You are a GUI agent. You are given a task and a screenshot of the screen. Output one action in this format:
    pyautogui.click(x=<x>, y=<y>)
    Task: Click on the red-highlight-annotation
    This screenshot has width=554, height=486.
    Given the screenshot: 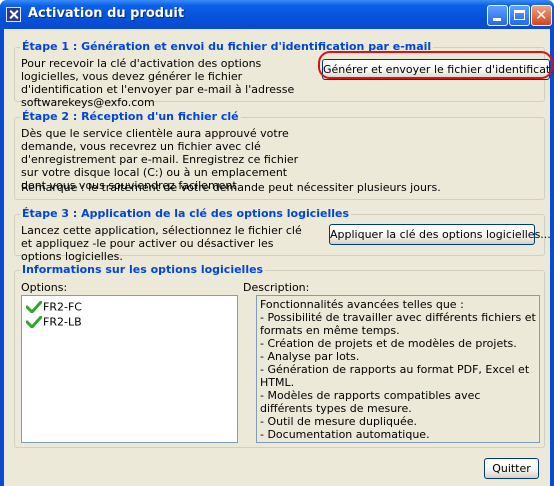 What is the action you would take?
    pyautogui.click(x=435, y=65)
    